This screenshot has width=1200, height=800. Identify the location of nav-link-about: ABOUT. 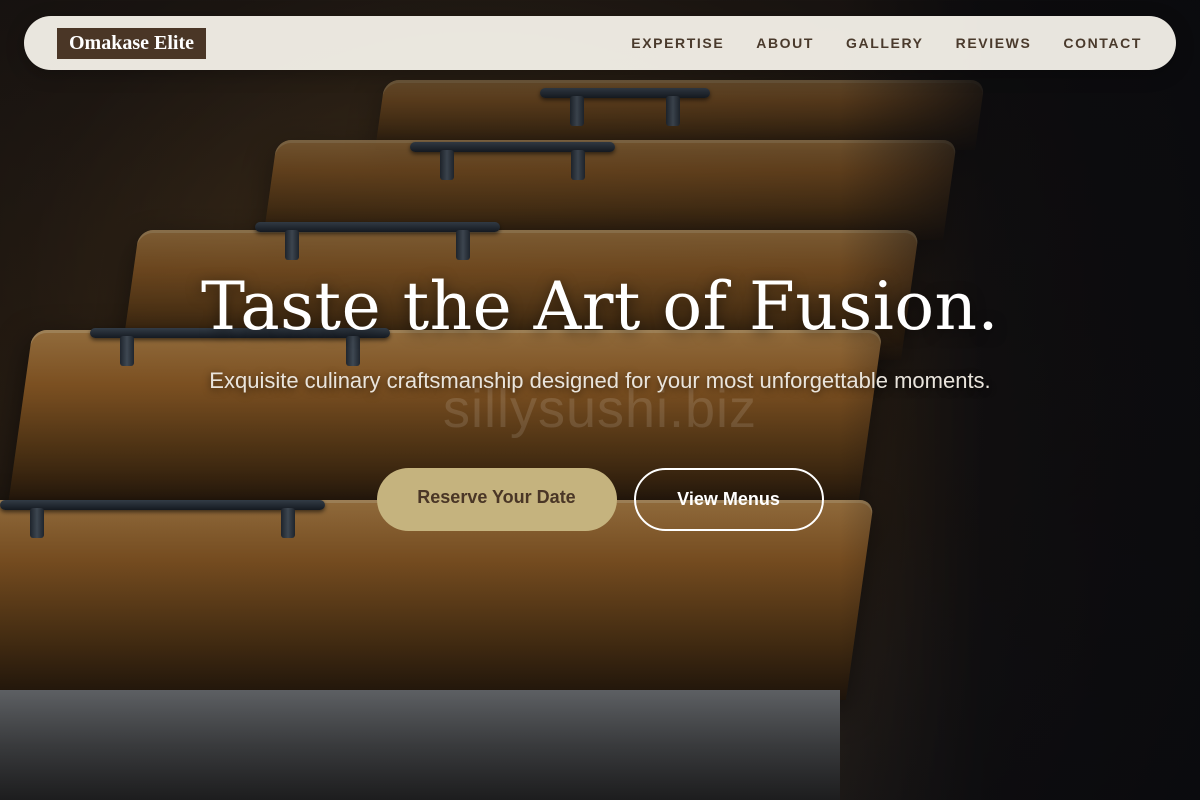
(785, 43).